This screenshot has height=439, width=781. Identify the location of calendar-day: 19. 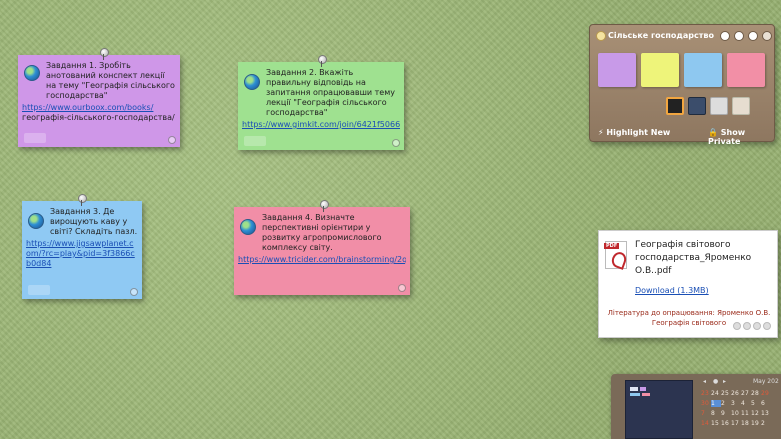
(756, 423).